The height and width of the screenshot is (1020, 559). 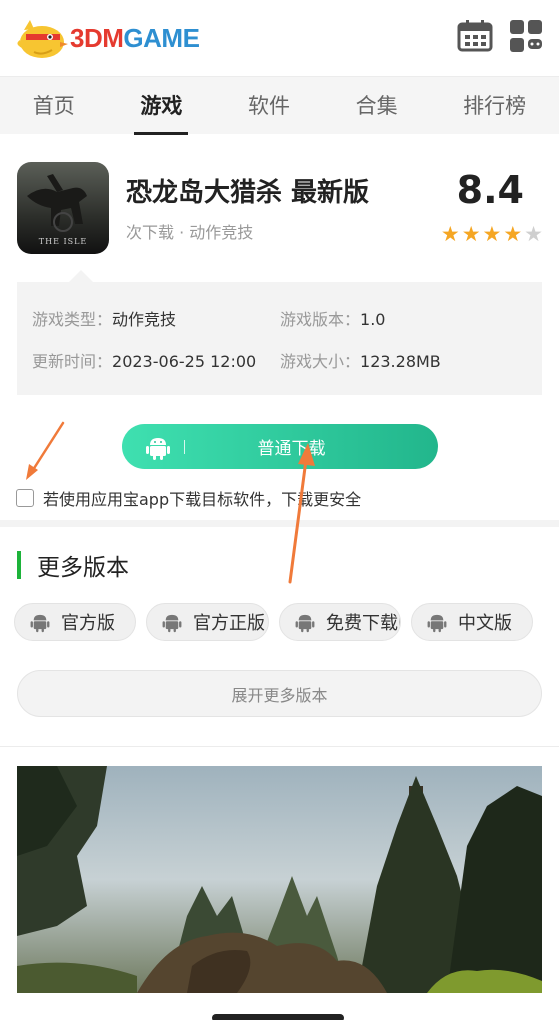 What do you see at coordinates (485, 623) in the screenshot?
I see `version-chip-label: 中文版` at bounding box center [485, 623].